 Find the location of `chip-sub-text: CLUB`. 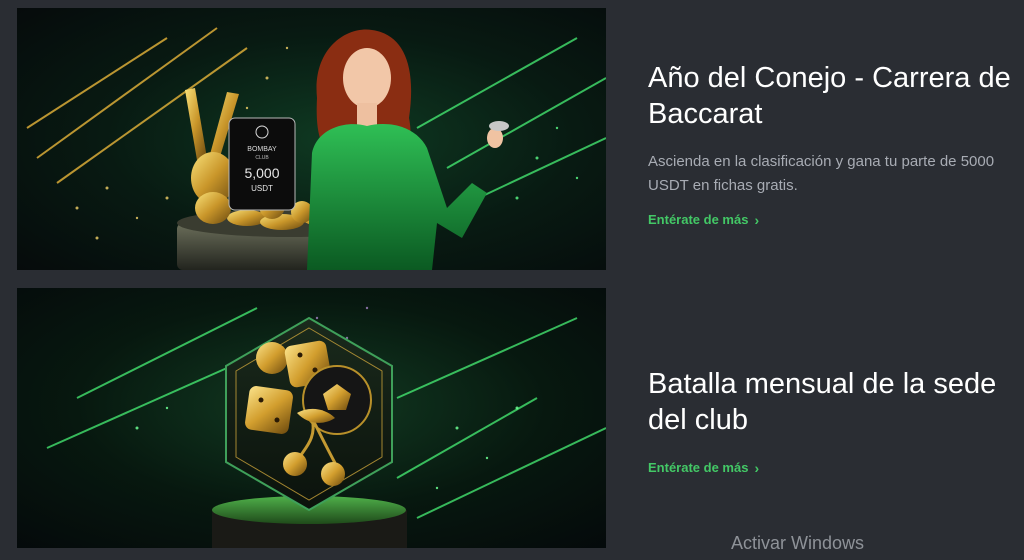

chip-sub-text: CLUB is located at coordinates (262, 158).